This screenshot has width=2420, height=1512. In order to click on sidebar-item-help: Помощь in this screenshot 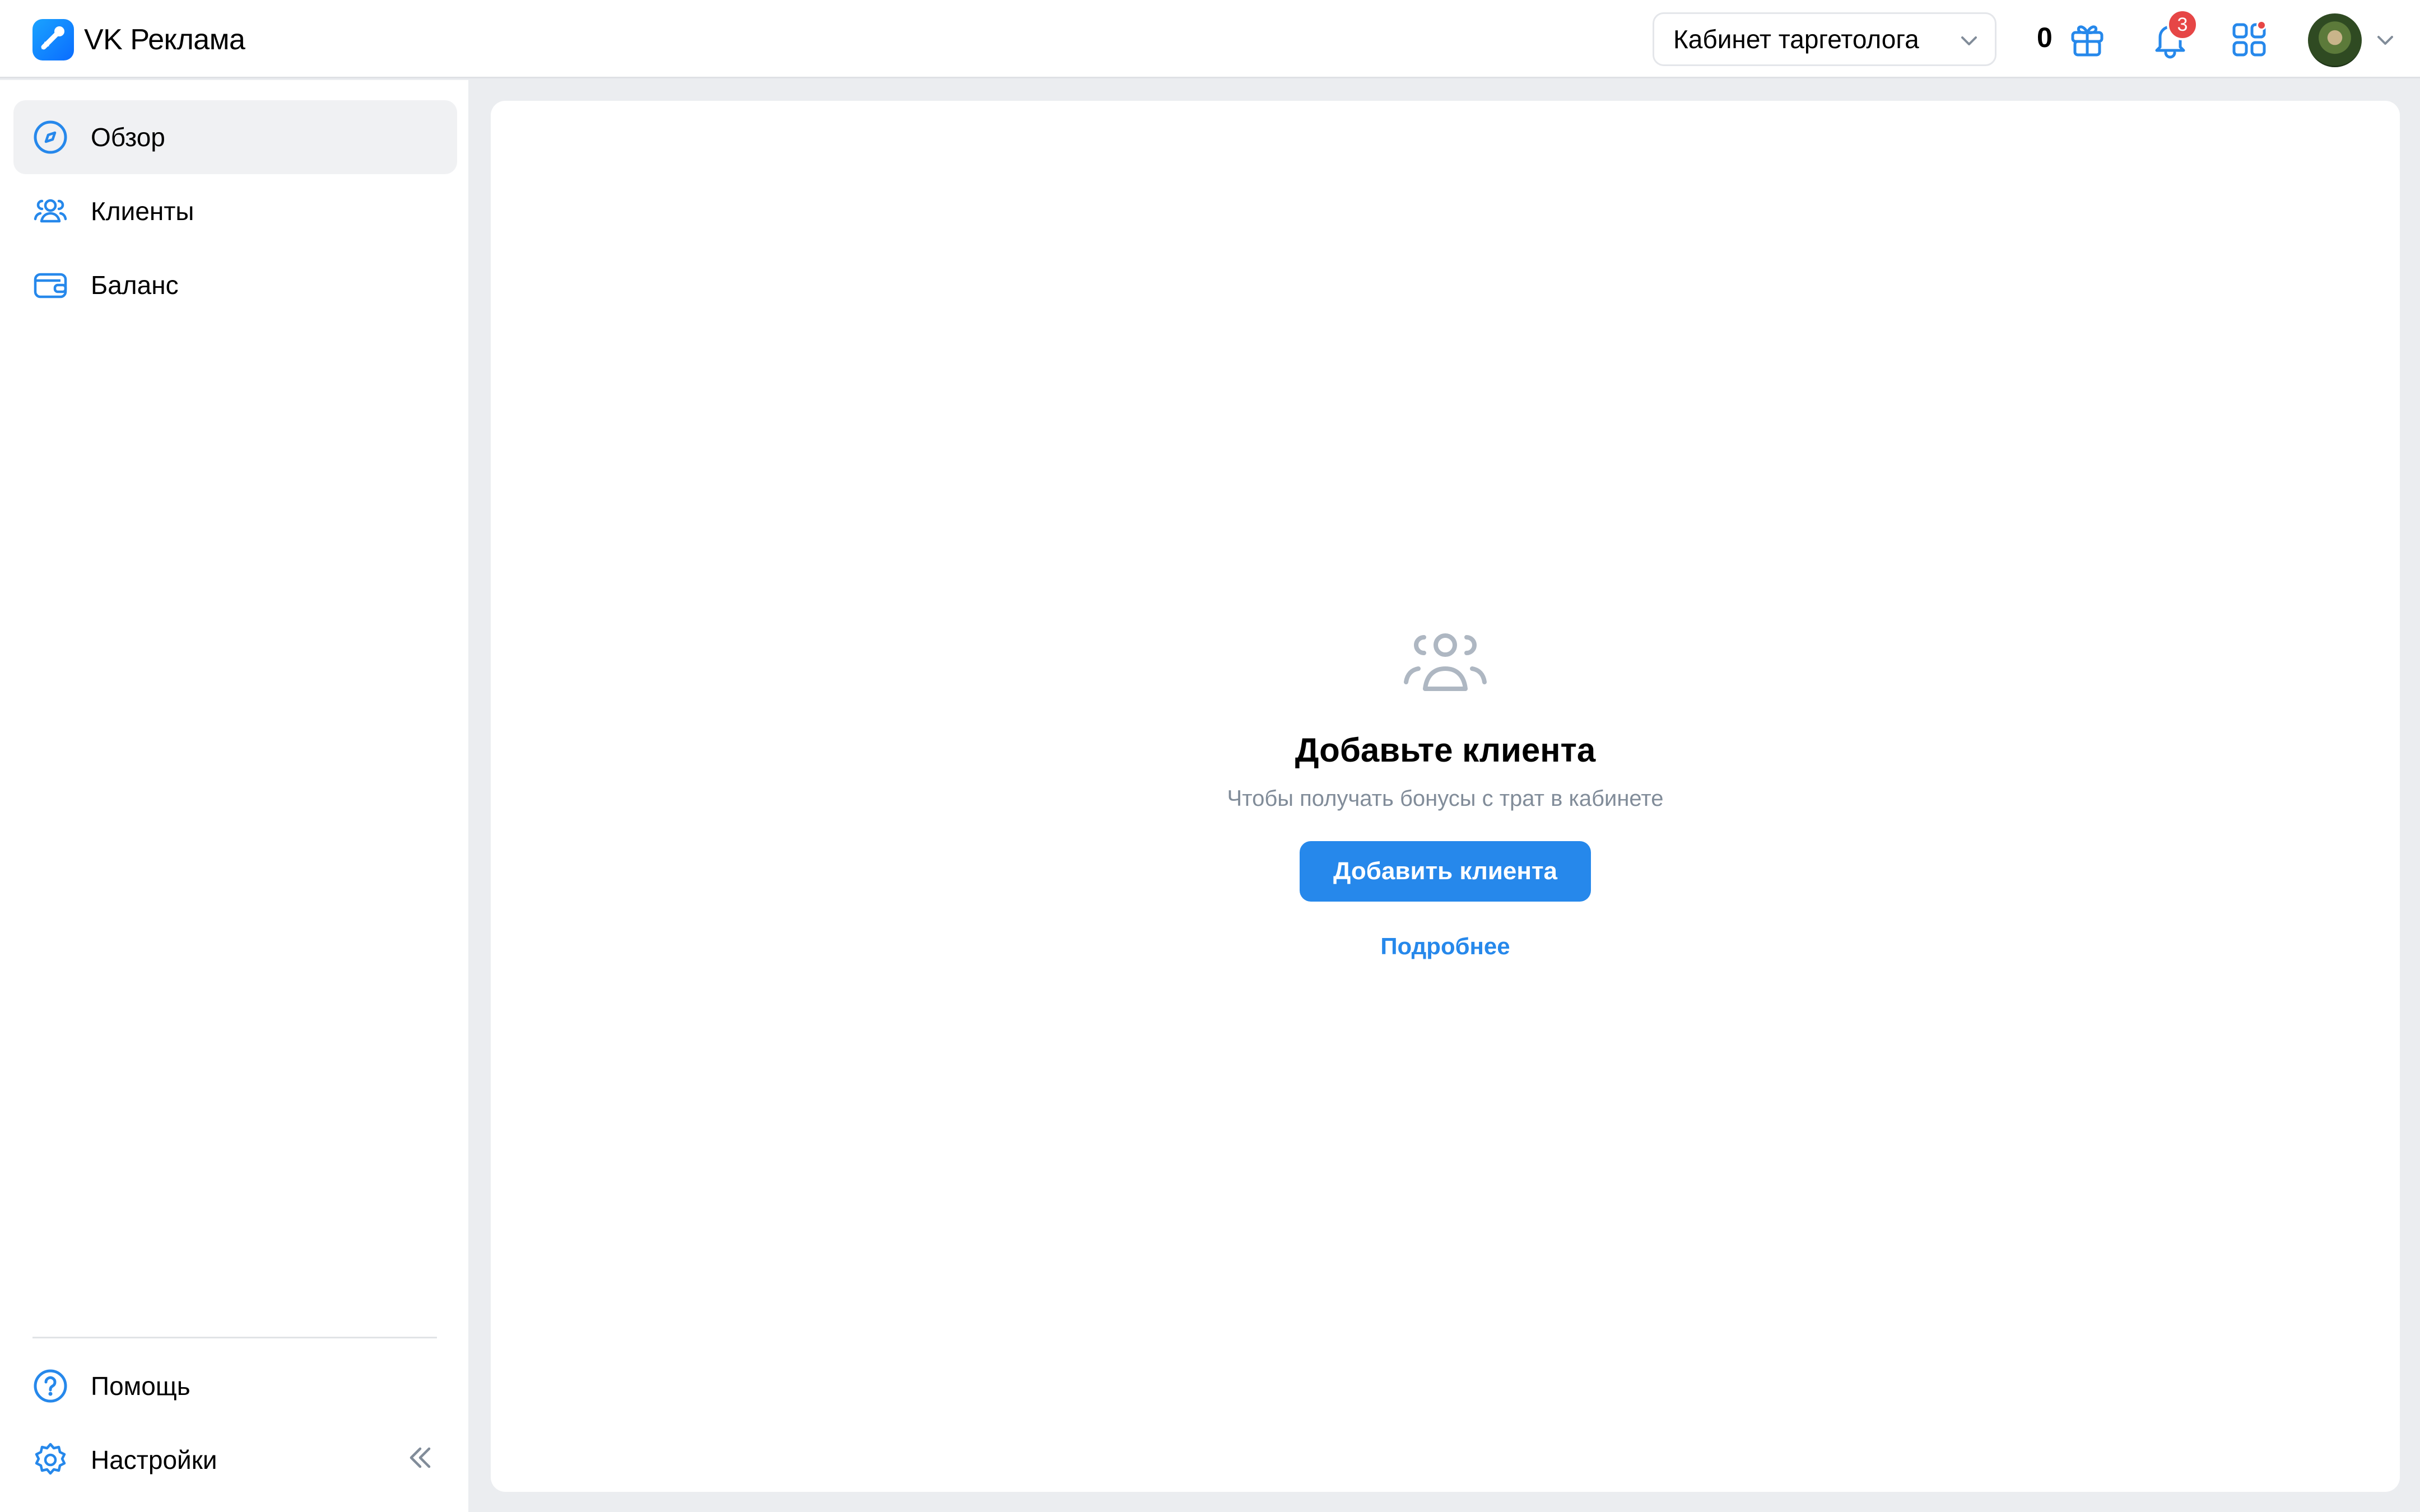, I will do `click(235, 1386)`.